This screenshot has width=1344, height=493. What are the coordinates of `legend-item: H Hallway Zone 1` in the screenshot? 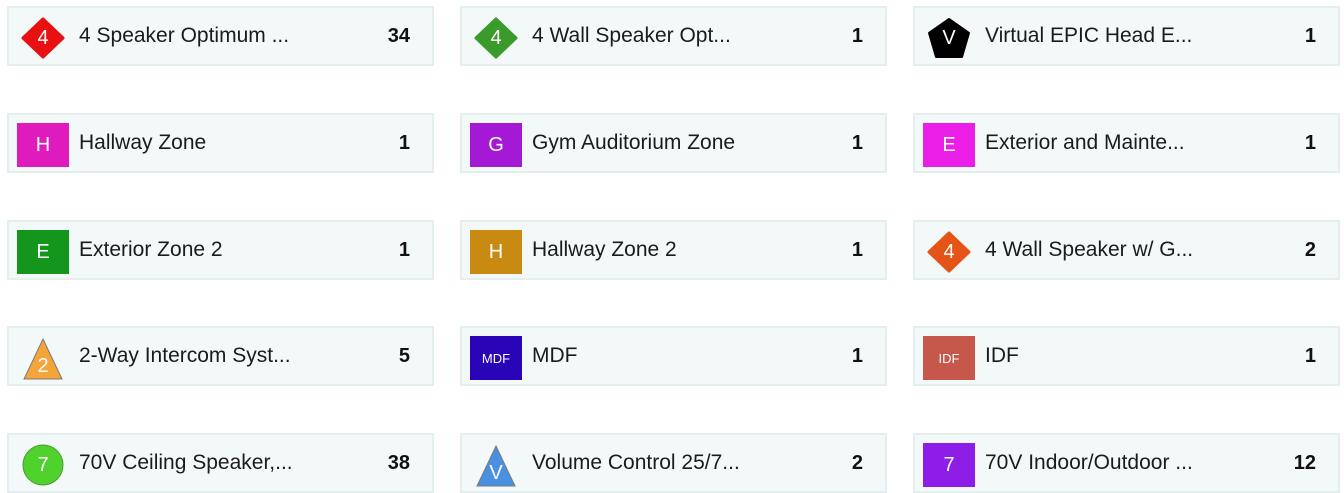 It's located at (220, 143).